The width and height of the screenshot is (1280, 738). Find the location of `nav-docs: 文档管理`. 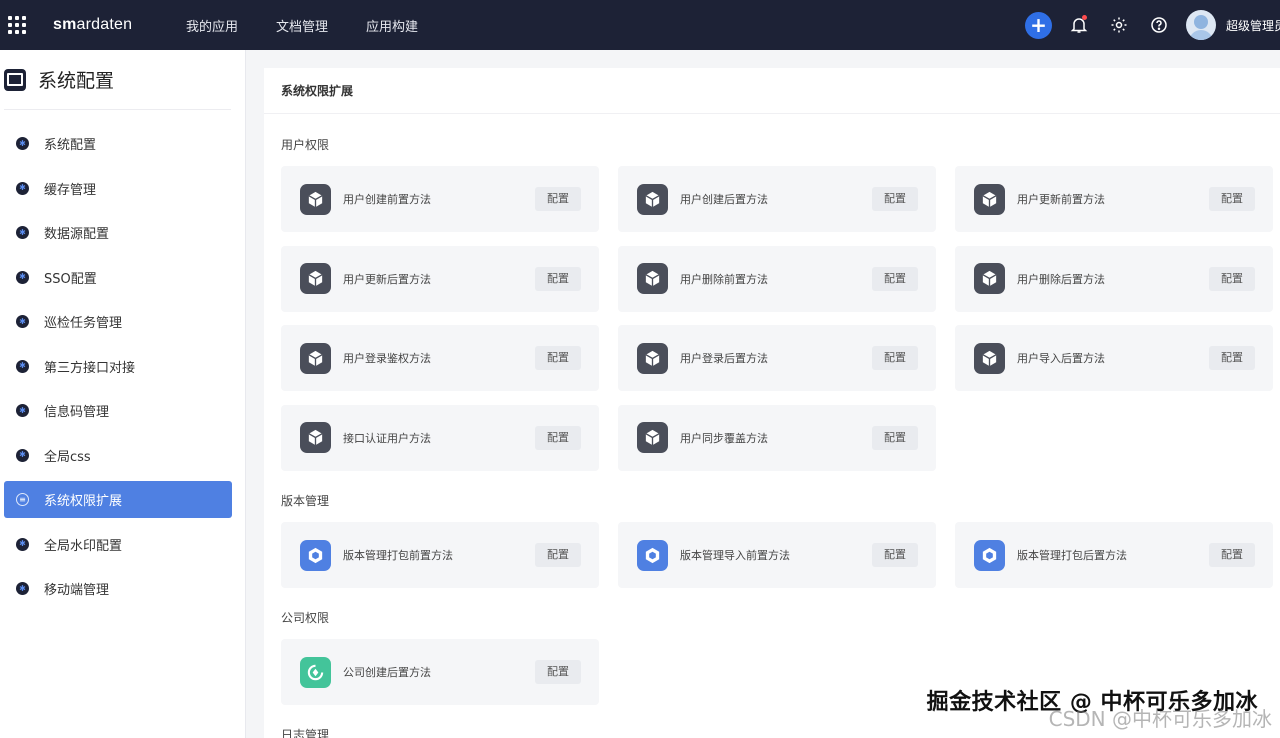

nav-docs: 文档管理 is located at coordinates (302, 25).